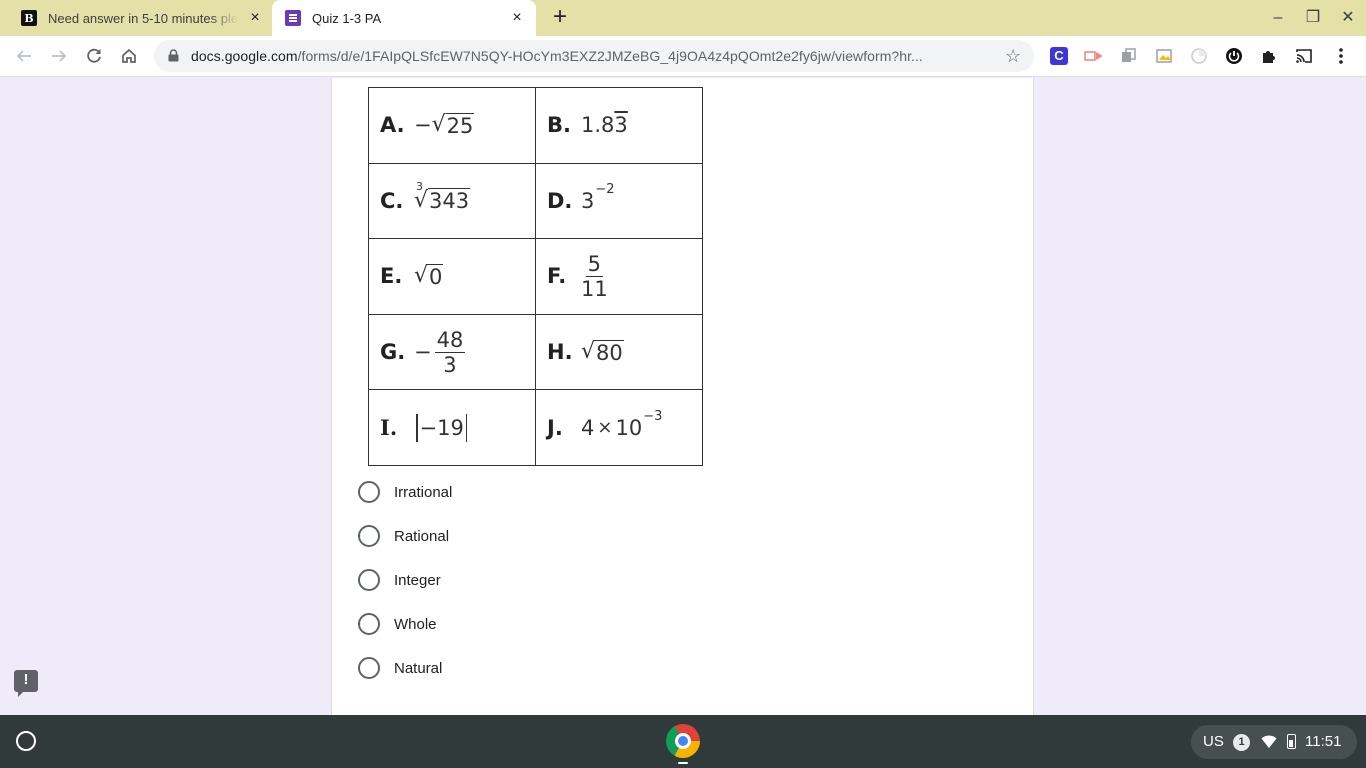 Image resolution: width=1366 pixels, height=768 pixels. I want to click on forward-button, so click(59, 56).